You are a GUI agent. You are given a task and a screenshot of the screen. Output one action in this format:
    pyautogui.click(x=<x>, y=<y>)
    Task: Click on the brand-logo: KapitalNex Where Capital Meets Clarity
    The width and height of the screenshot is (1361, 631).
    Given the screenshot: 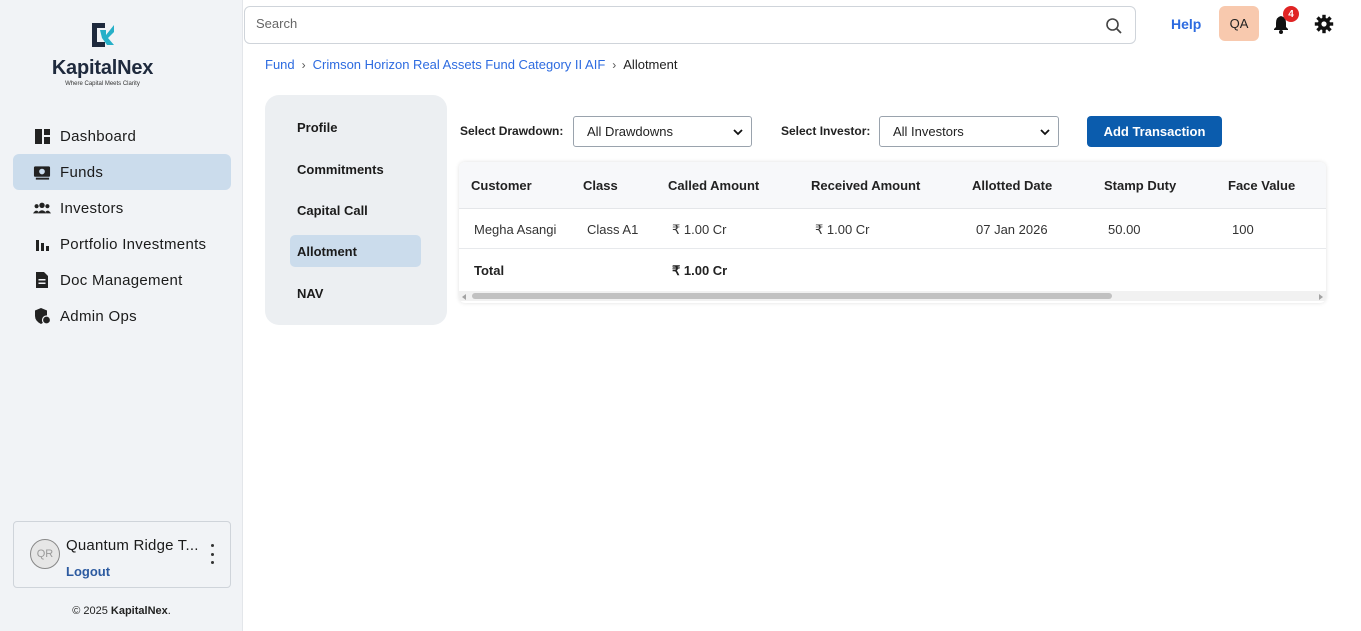 What is the action you would take?
    pyautogui.click(x=102, y=53)
    